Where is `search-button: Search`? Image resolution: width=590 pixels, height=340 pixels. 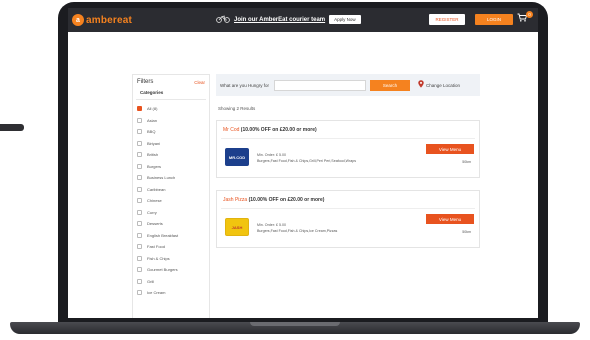
search-button: Search is located at coordinates (390, 85).